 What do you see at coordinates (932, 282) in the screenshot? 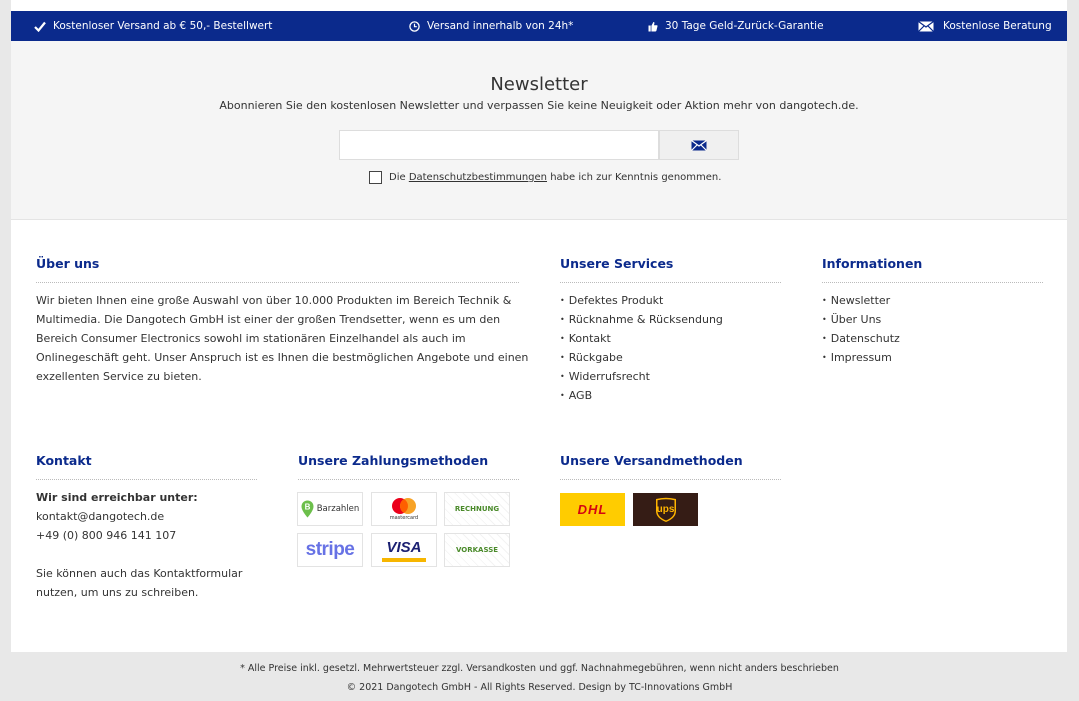
I see `info-divider` at bounding box center [932, 282].